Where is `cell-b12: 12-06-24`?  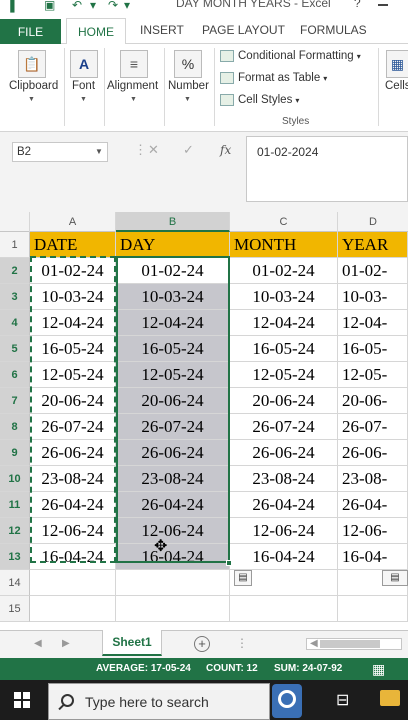 cell-b12: 12-06-24 is located at coordinates (173, 531).